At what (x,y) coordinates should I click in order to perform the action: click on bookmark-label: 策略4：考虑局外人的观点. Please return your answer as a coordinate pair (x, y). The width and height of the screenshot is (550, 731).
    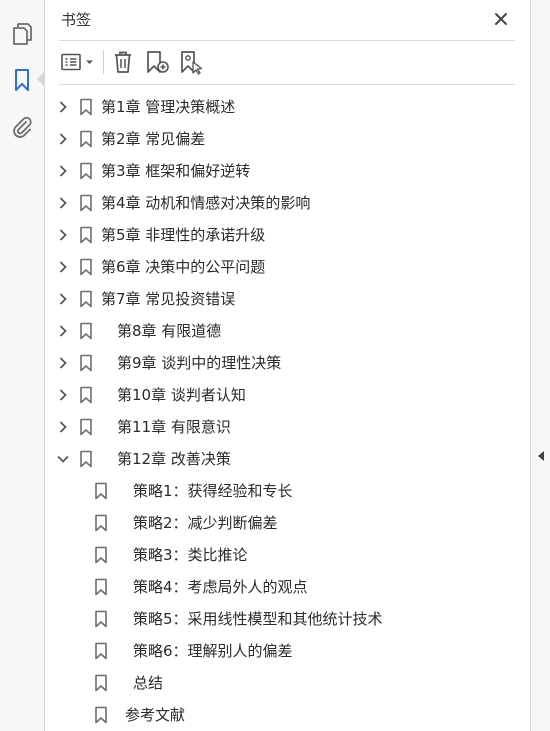
    Looking at the image, I should click on (220, 587).